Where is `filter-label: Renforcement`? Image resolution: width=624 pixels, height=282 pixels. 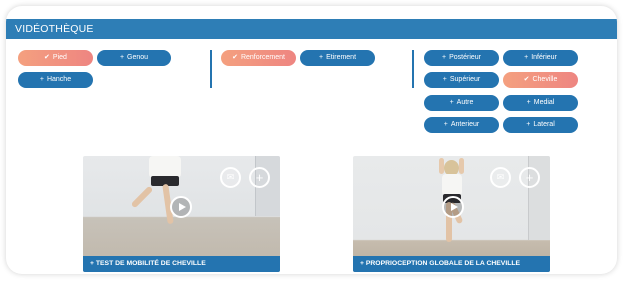 filter-label: Renforcement is located at coordinates (262, 57).